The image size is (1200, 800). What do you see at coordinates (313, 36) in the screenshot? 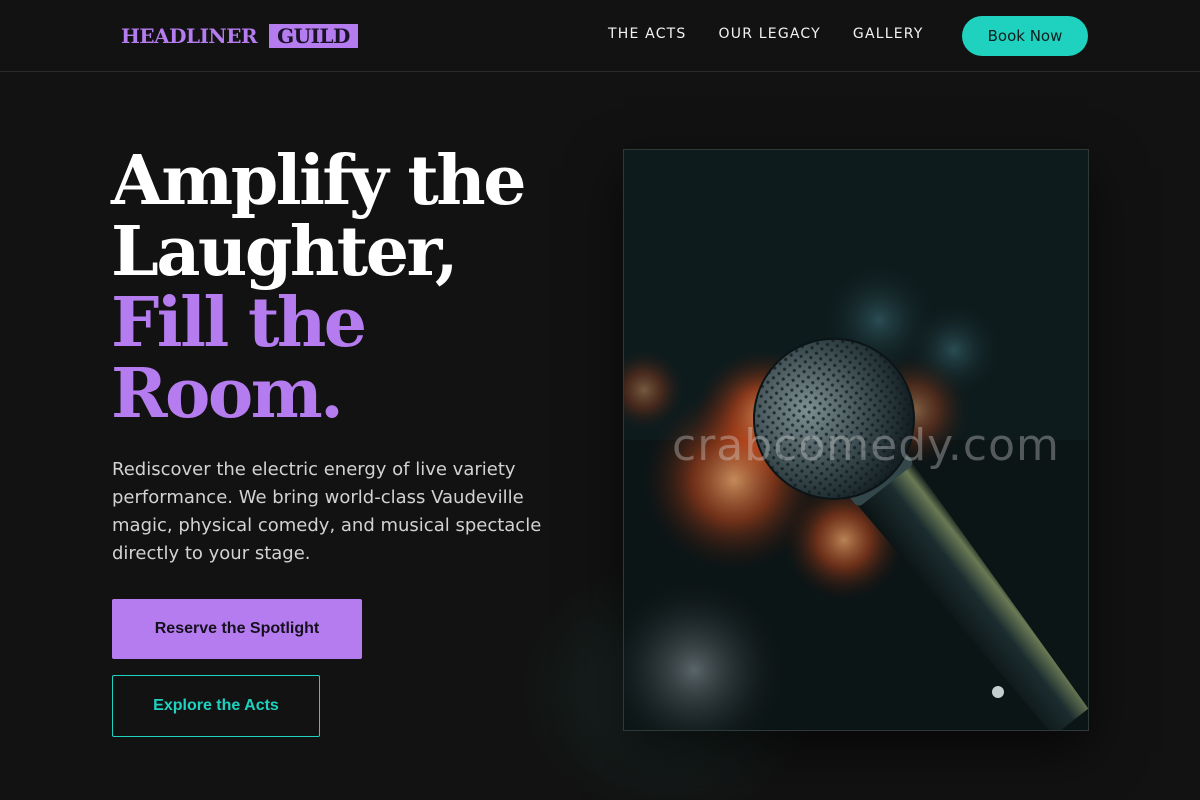
I see `brand-tag: GUILD` at bounding box center [313, 36].